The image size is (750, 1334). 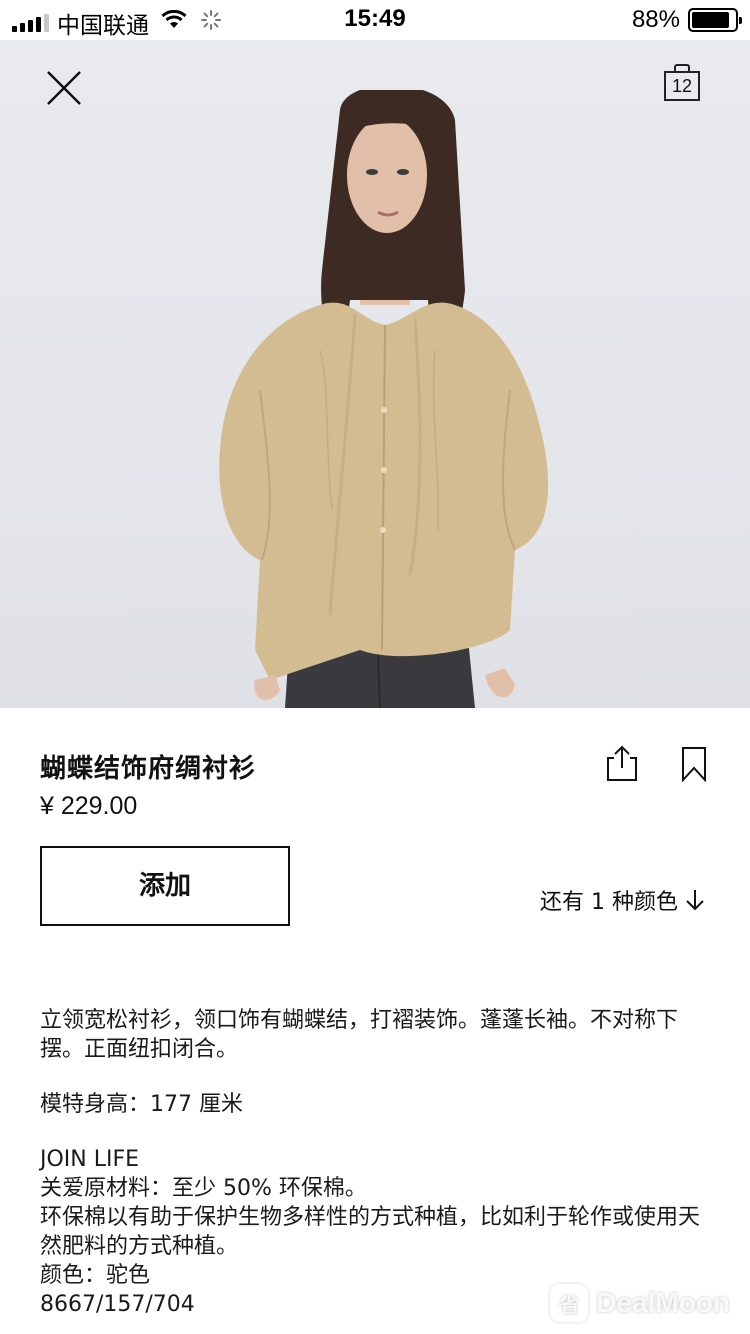 I want to click on watermark-text: DealMoon, so click(x=663, y=1302).